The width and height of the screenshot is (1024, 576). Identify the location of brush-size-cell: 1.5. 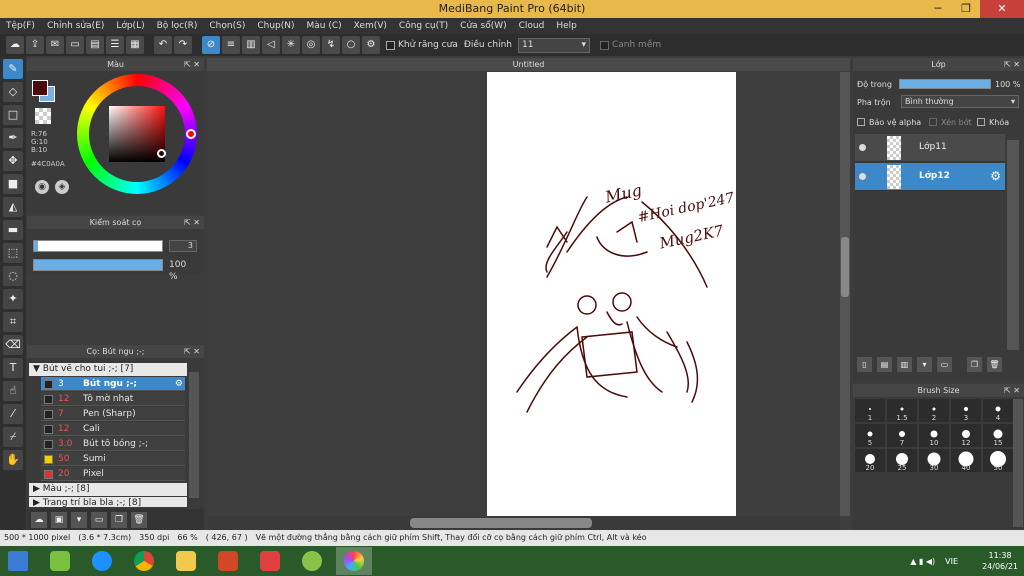
(902, 410).